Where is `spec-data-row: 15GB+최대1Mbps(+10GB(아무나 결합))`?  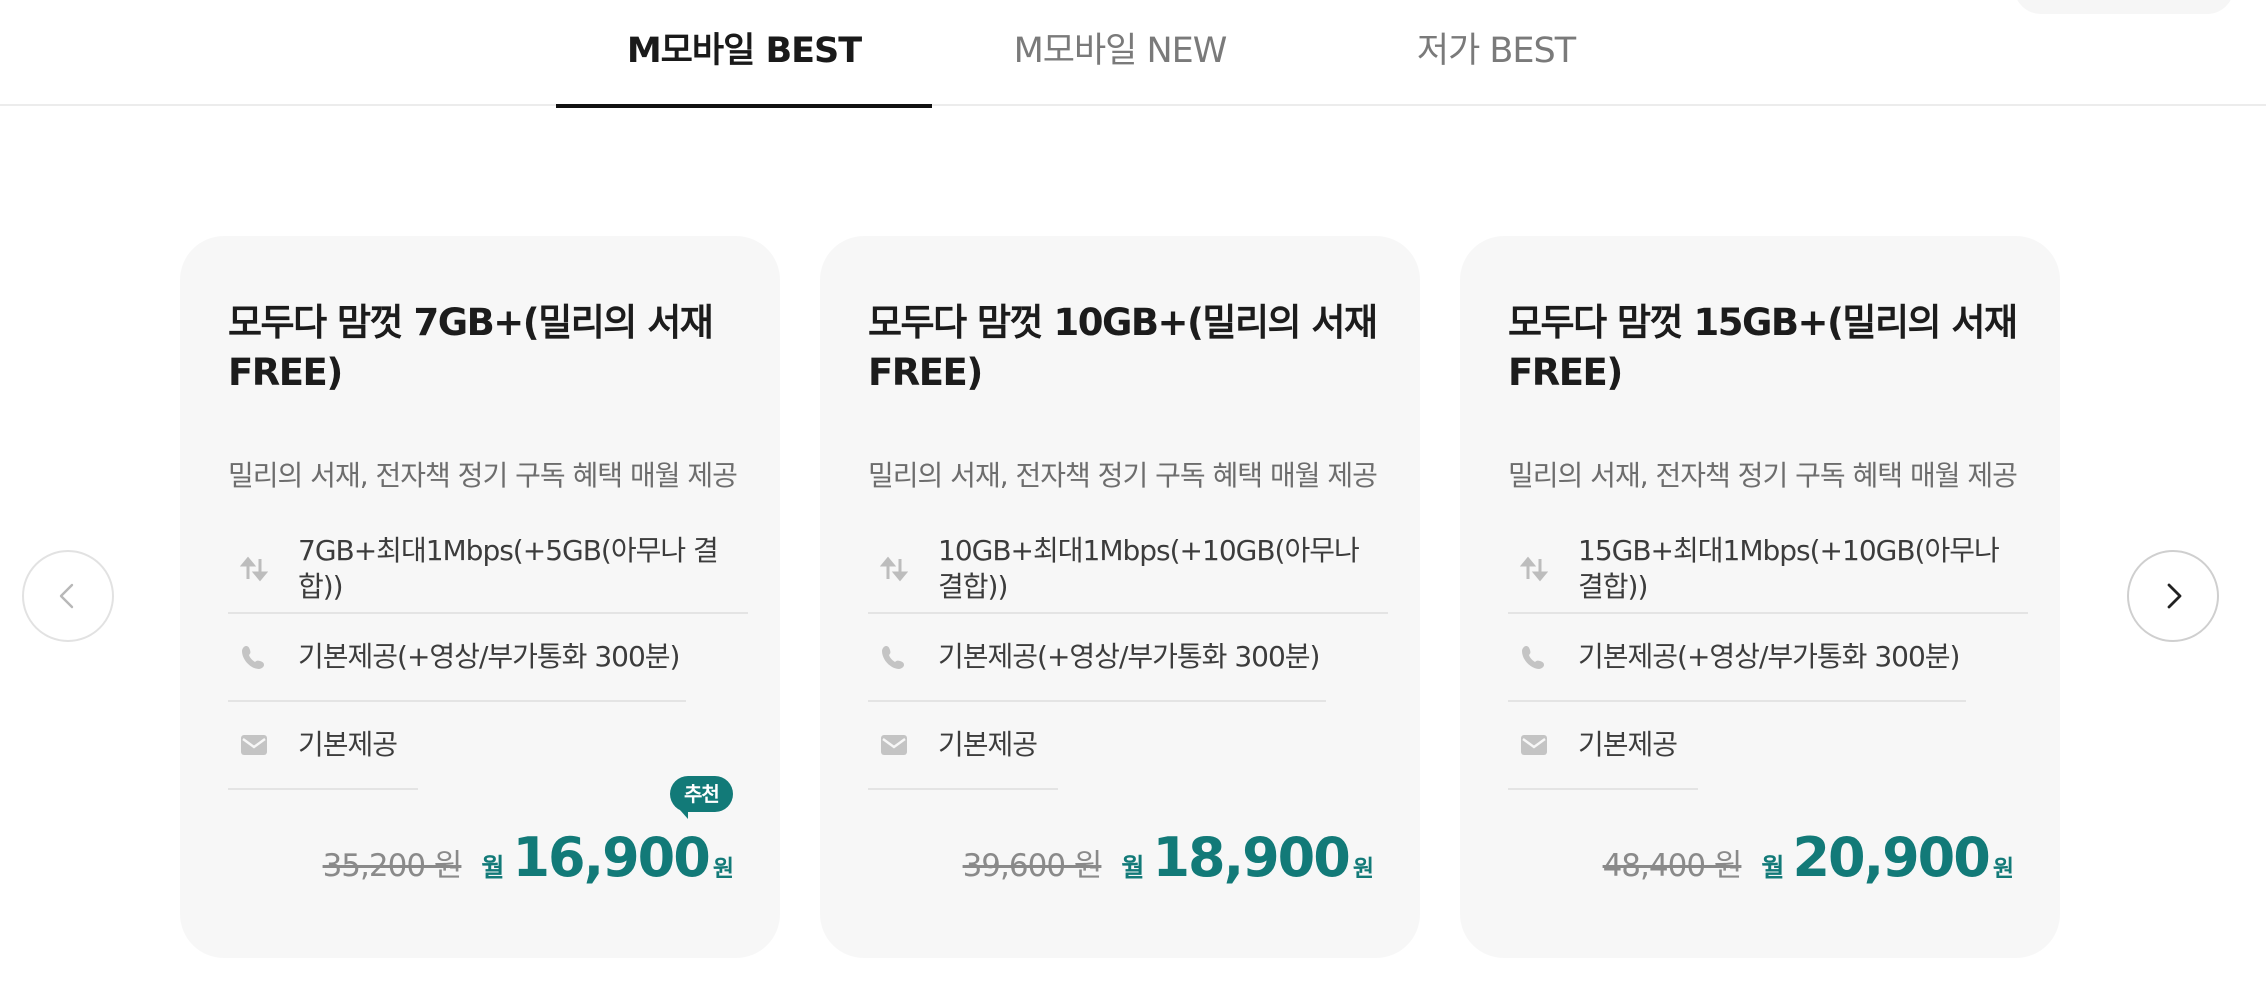 spec-data-row: 15GB+최대1Mbps(+10GB(아무나 결합)) is located at coordinates (1768, 570).